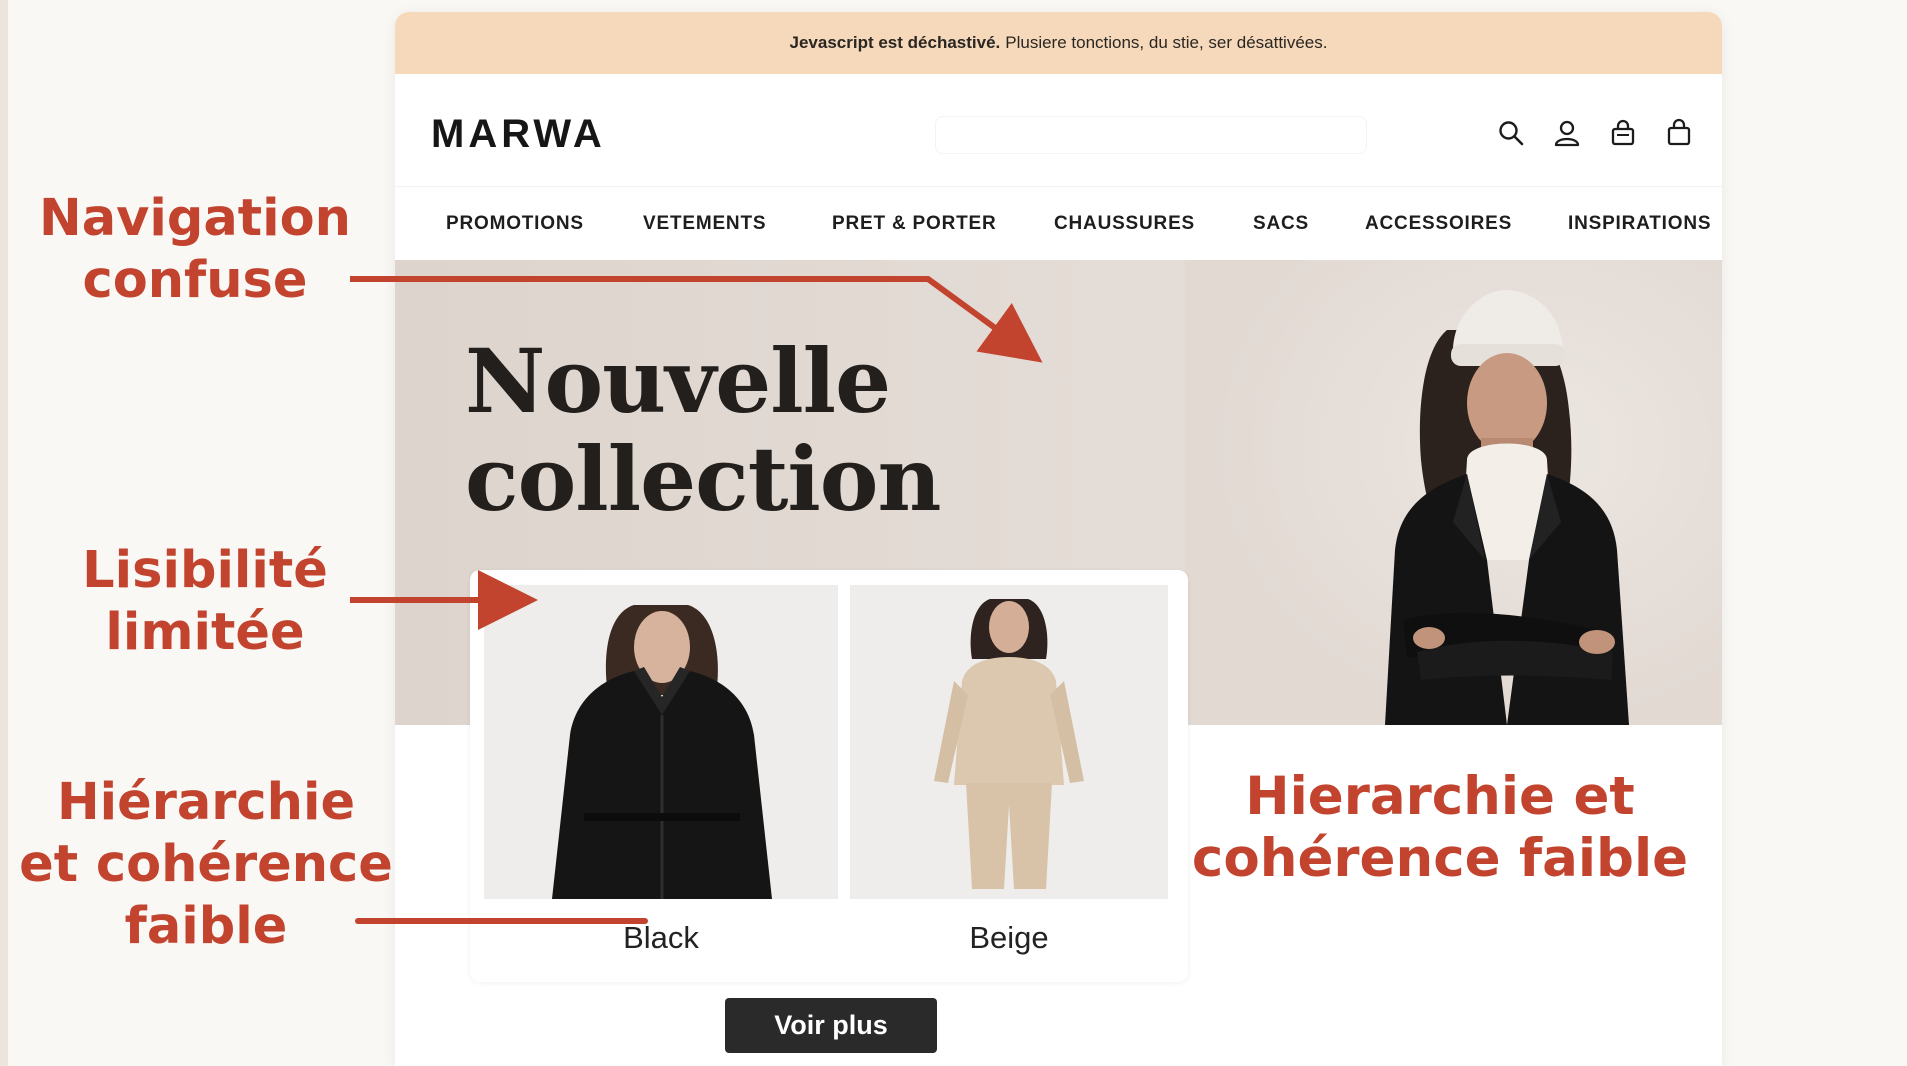 The height and width of the screenshot is (1066, 1907). Describe the element at coordinates (1623, 133) in the screenshot. I see `bag-icon` at that location.